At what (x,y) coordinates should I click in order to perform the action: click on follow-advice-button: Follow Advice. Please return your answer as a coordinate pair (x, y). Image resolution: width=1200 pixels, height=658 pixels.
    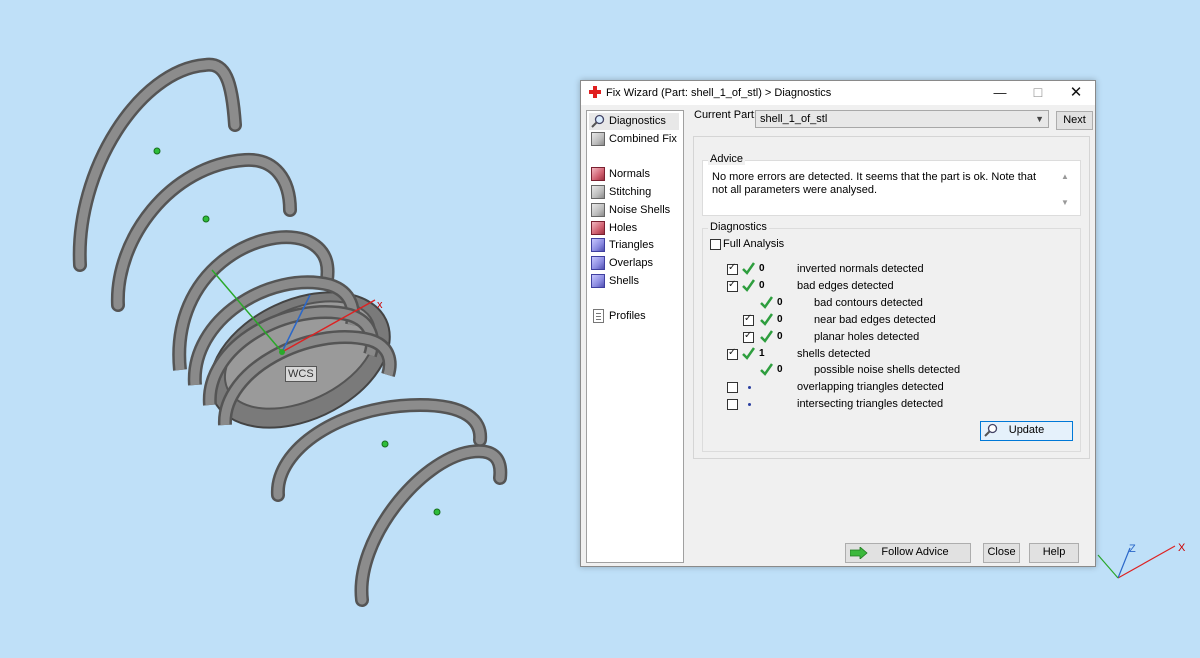
    Looking at the image, I should click on (908, 553).